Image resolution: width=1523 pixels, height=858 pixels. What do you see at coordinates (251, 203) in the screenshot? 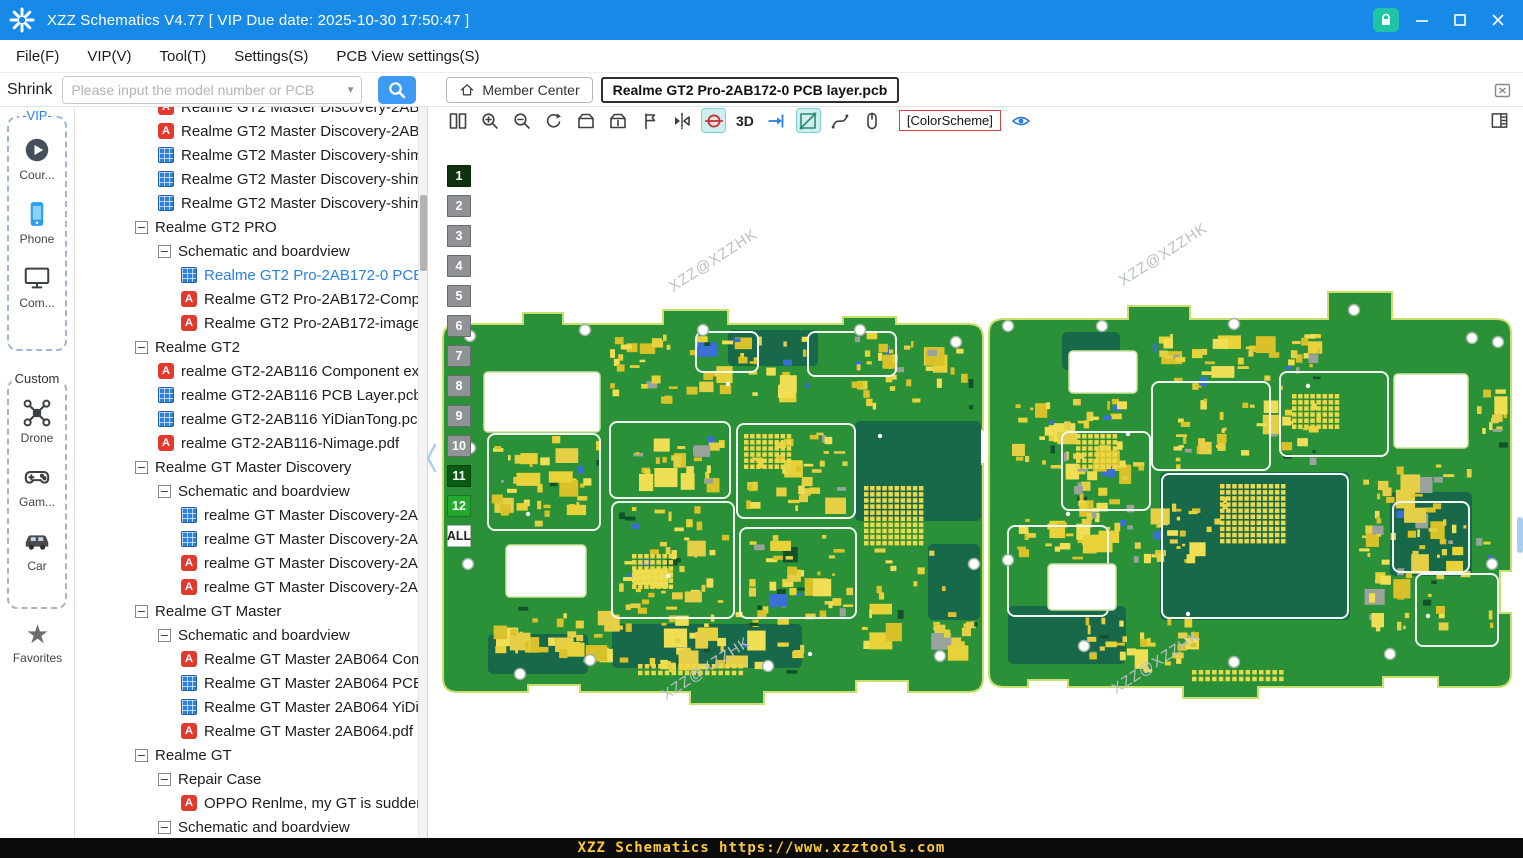
I see `tree-file-row: Realme GT2 Master Discovery-shim (` at bounding box center [251, 203].